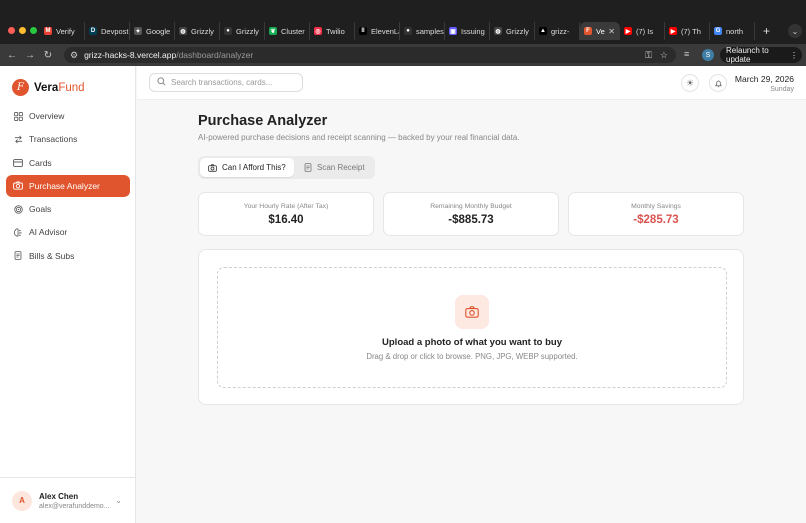 Image resolution: width=806 pixels, height=523 pixels. What do you see at coordinates (30, 55) in the screenshot?
I see `forward-icon: →` at bounding box center [30, 55].